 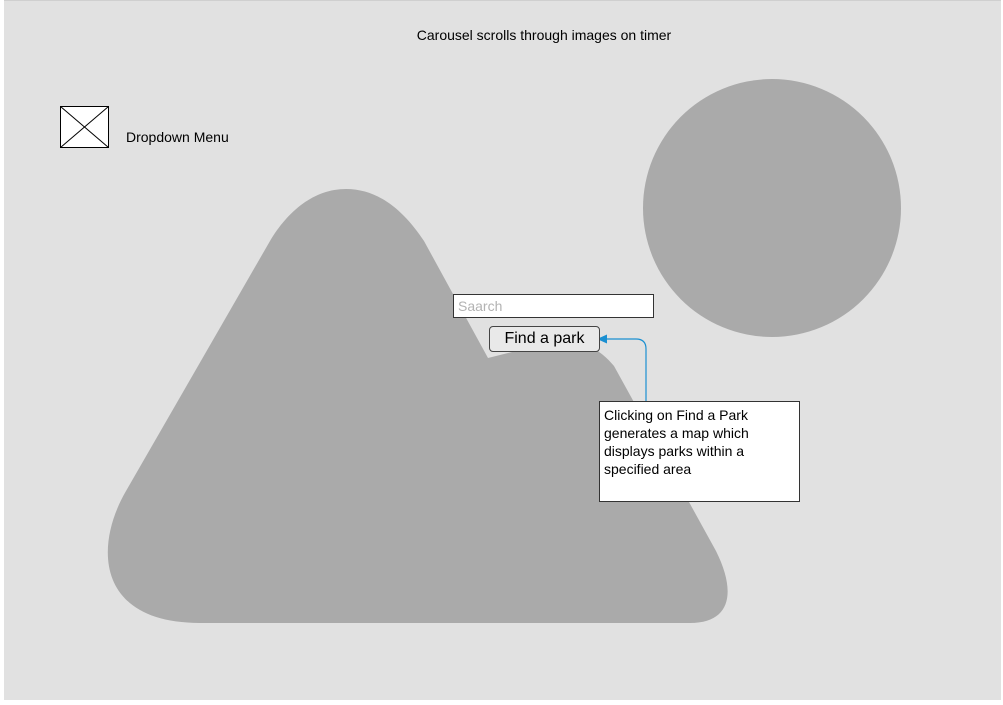 I want to click on carousel-caption: Carousel scrolls through images on timer, so click(x=544, y=35).